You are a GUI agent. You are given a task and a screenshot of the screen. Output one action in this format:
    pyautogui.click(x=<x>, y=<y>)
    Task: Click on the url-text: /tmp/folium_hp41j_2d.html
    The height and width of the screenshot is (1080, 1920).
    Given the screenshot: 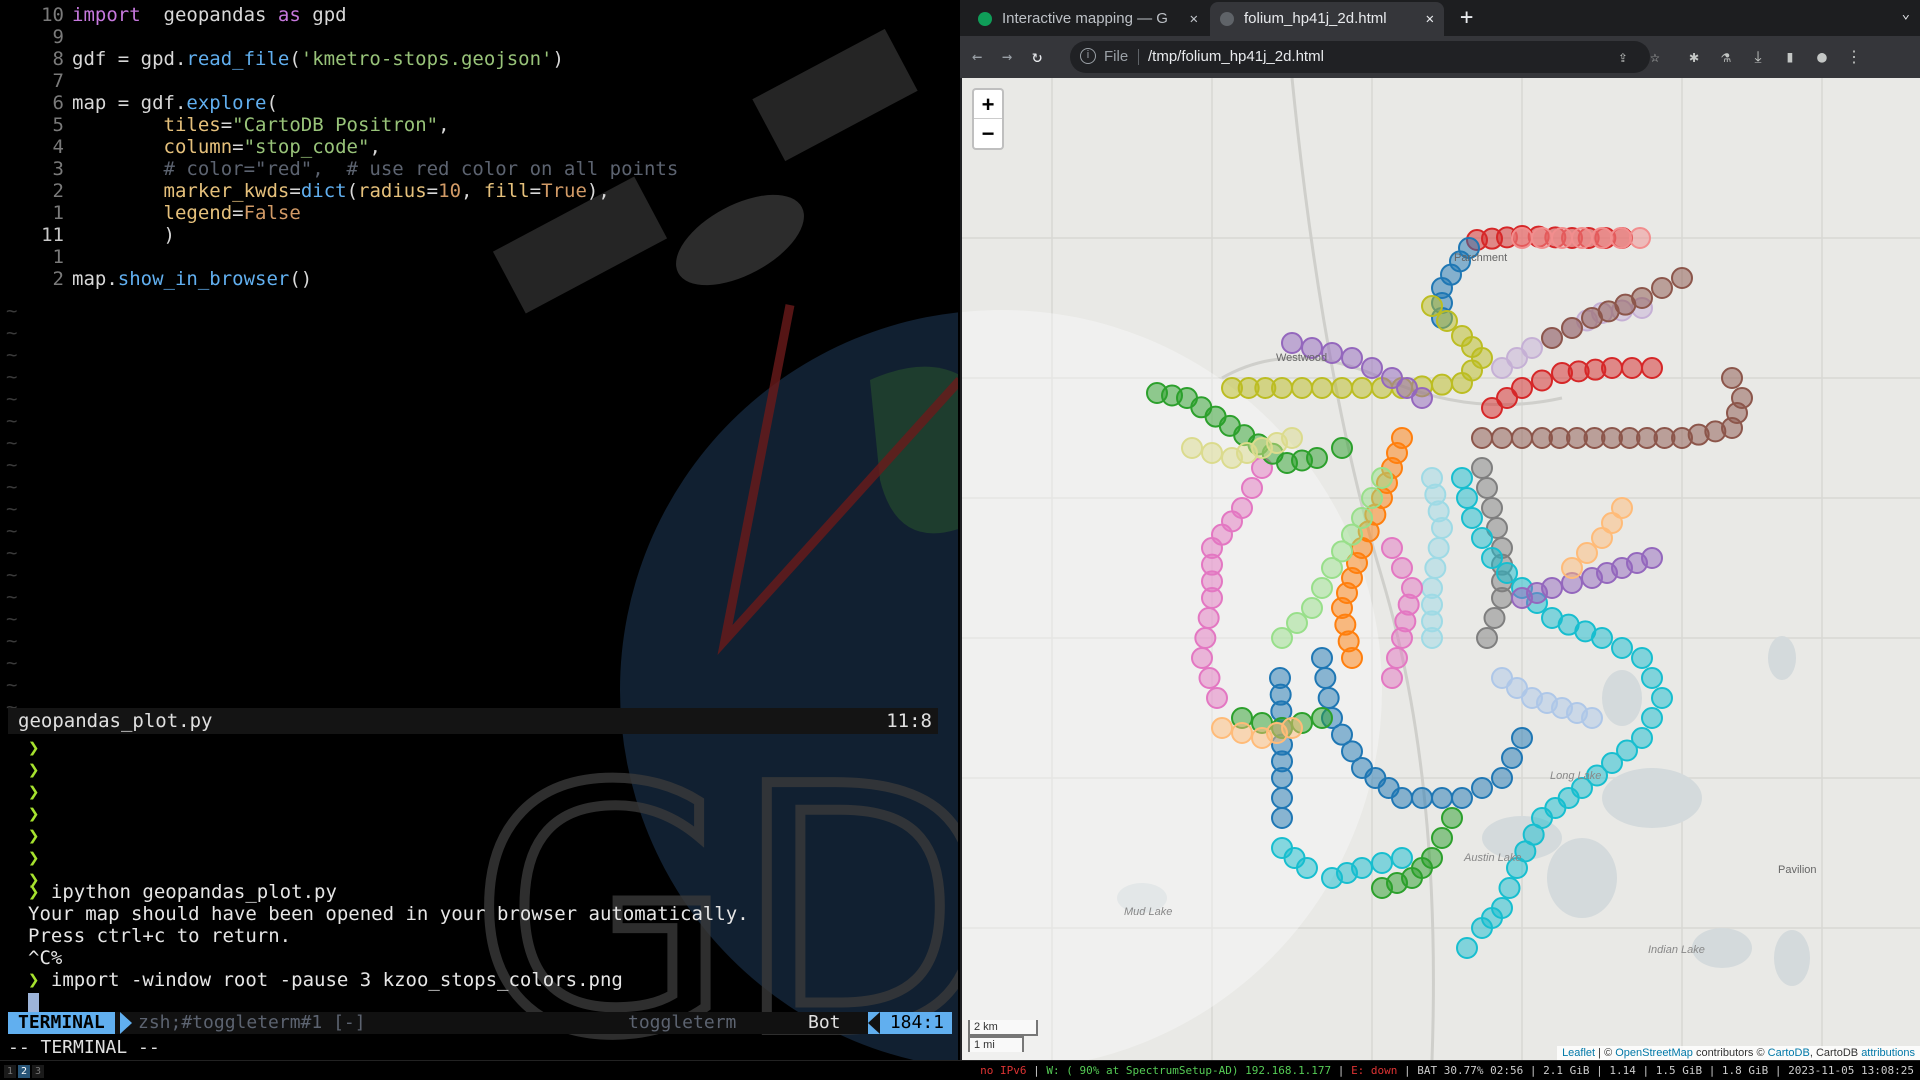 What is the action you would take?
    pyautogui.click(x=1236, y=57)
    